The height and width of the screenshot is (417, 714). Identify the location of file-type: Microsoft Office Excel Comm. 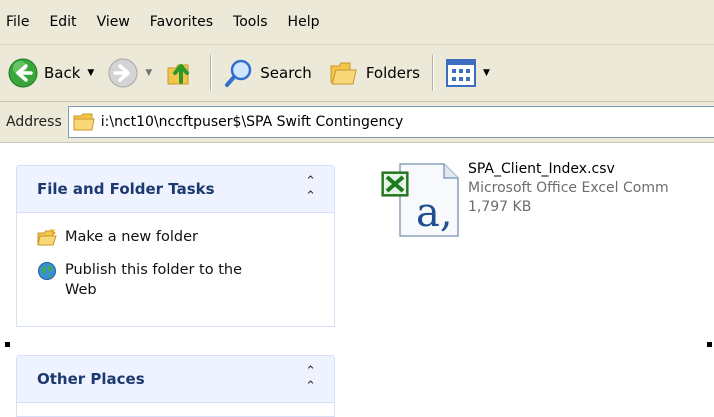
(568, 188).